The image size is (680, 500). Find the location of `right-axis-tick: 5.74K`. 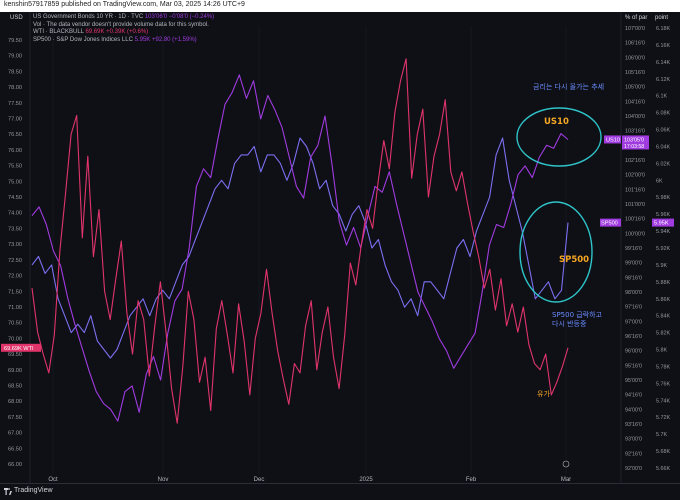

right-axis-tick: 5.74K is located at coordinates (663, 401).